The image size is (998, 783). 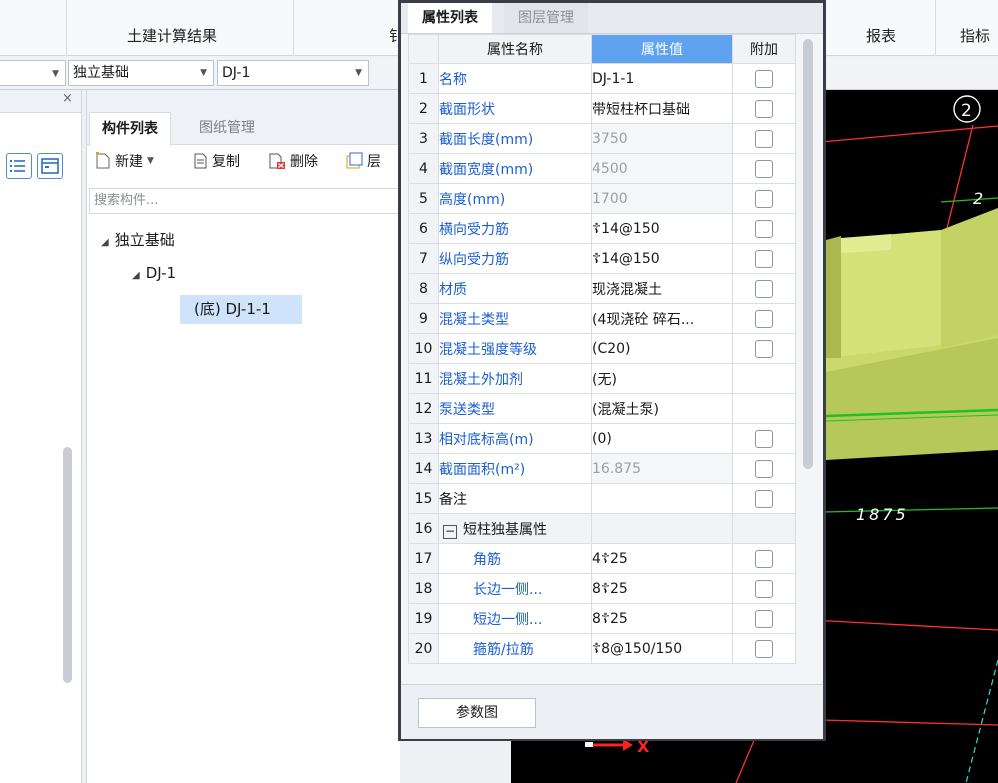 I want to click on tab-property-list: 属性列表, so click(x=450, y=18).